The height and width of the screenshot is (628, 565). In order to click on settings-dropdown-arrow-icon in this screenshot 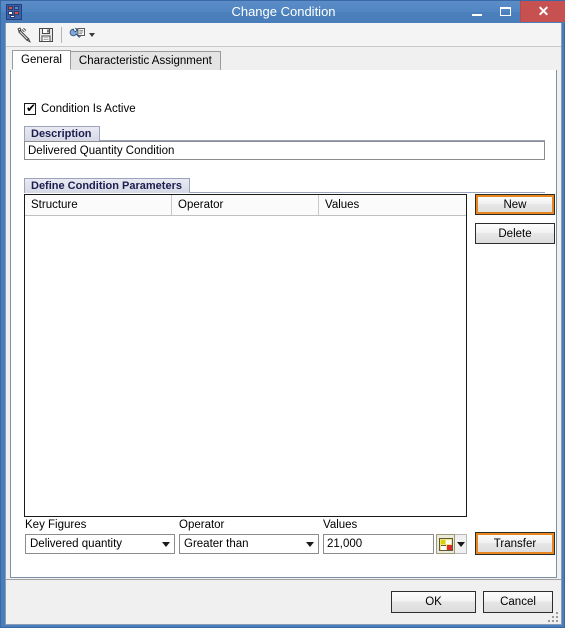, I will do `click(92, 34)`.